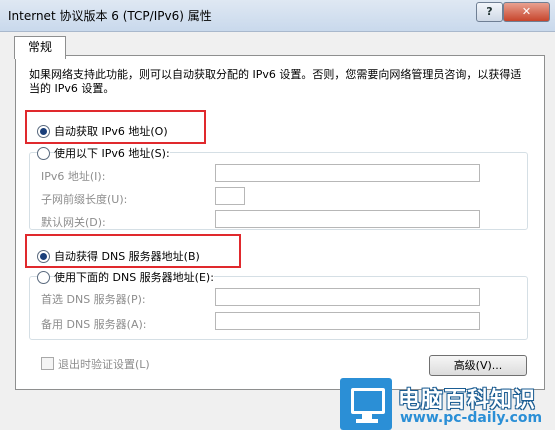 Image resolution: width=555 pixels, height=430 pixels. What do you see at coordinates (43, 153) in the screenshot?
I see `radio-manual-ipv6` at bounding box center [43, 153].